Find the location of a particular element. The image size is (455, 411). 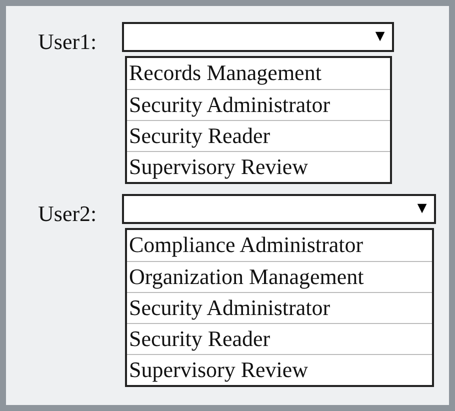

option-item: Compliance Administrator is located at coordinates (279, 245).